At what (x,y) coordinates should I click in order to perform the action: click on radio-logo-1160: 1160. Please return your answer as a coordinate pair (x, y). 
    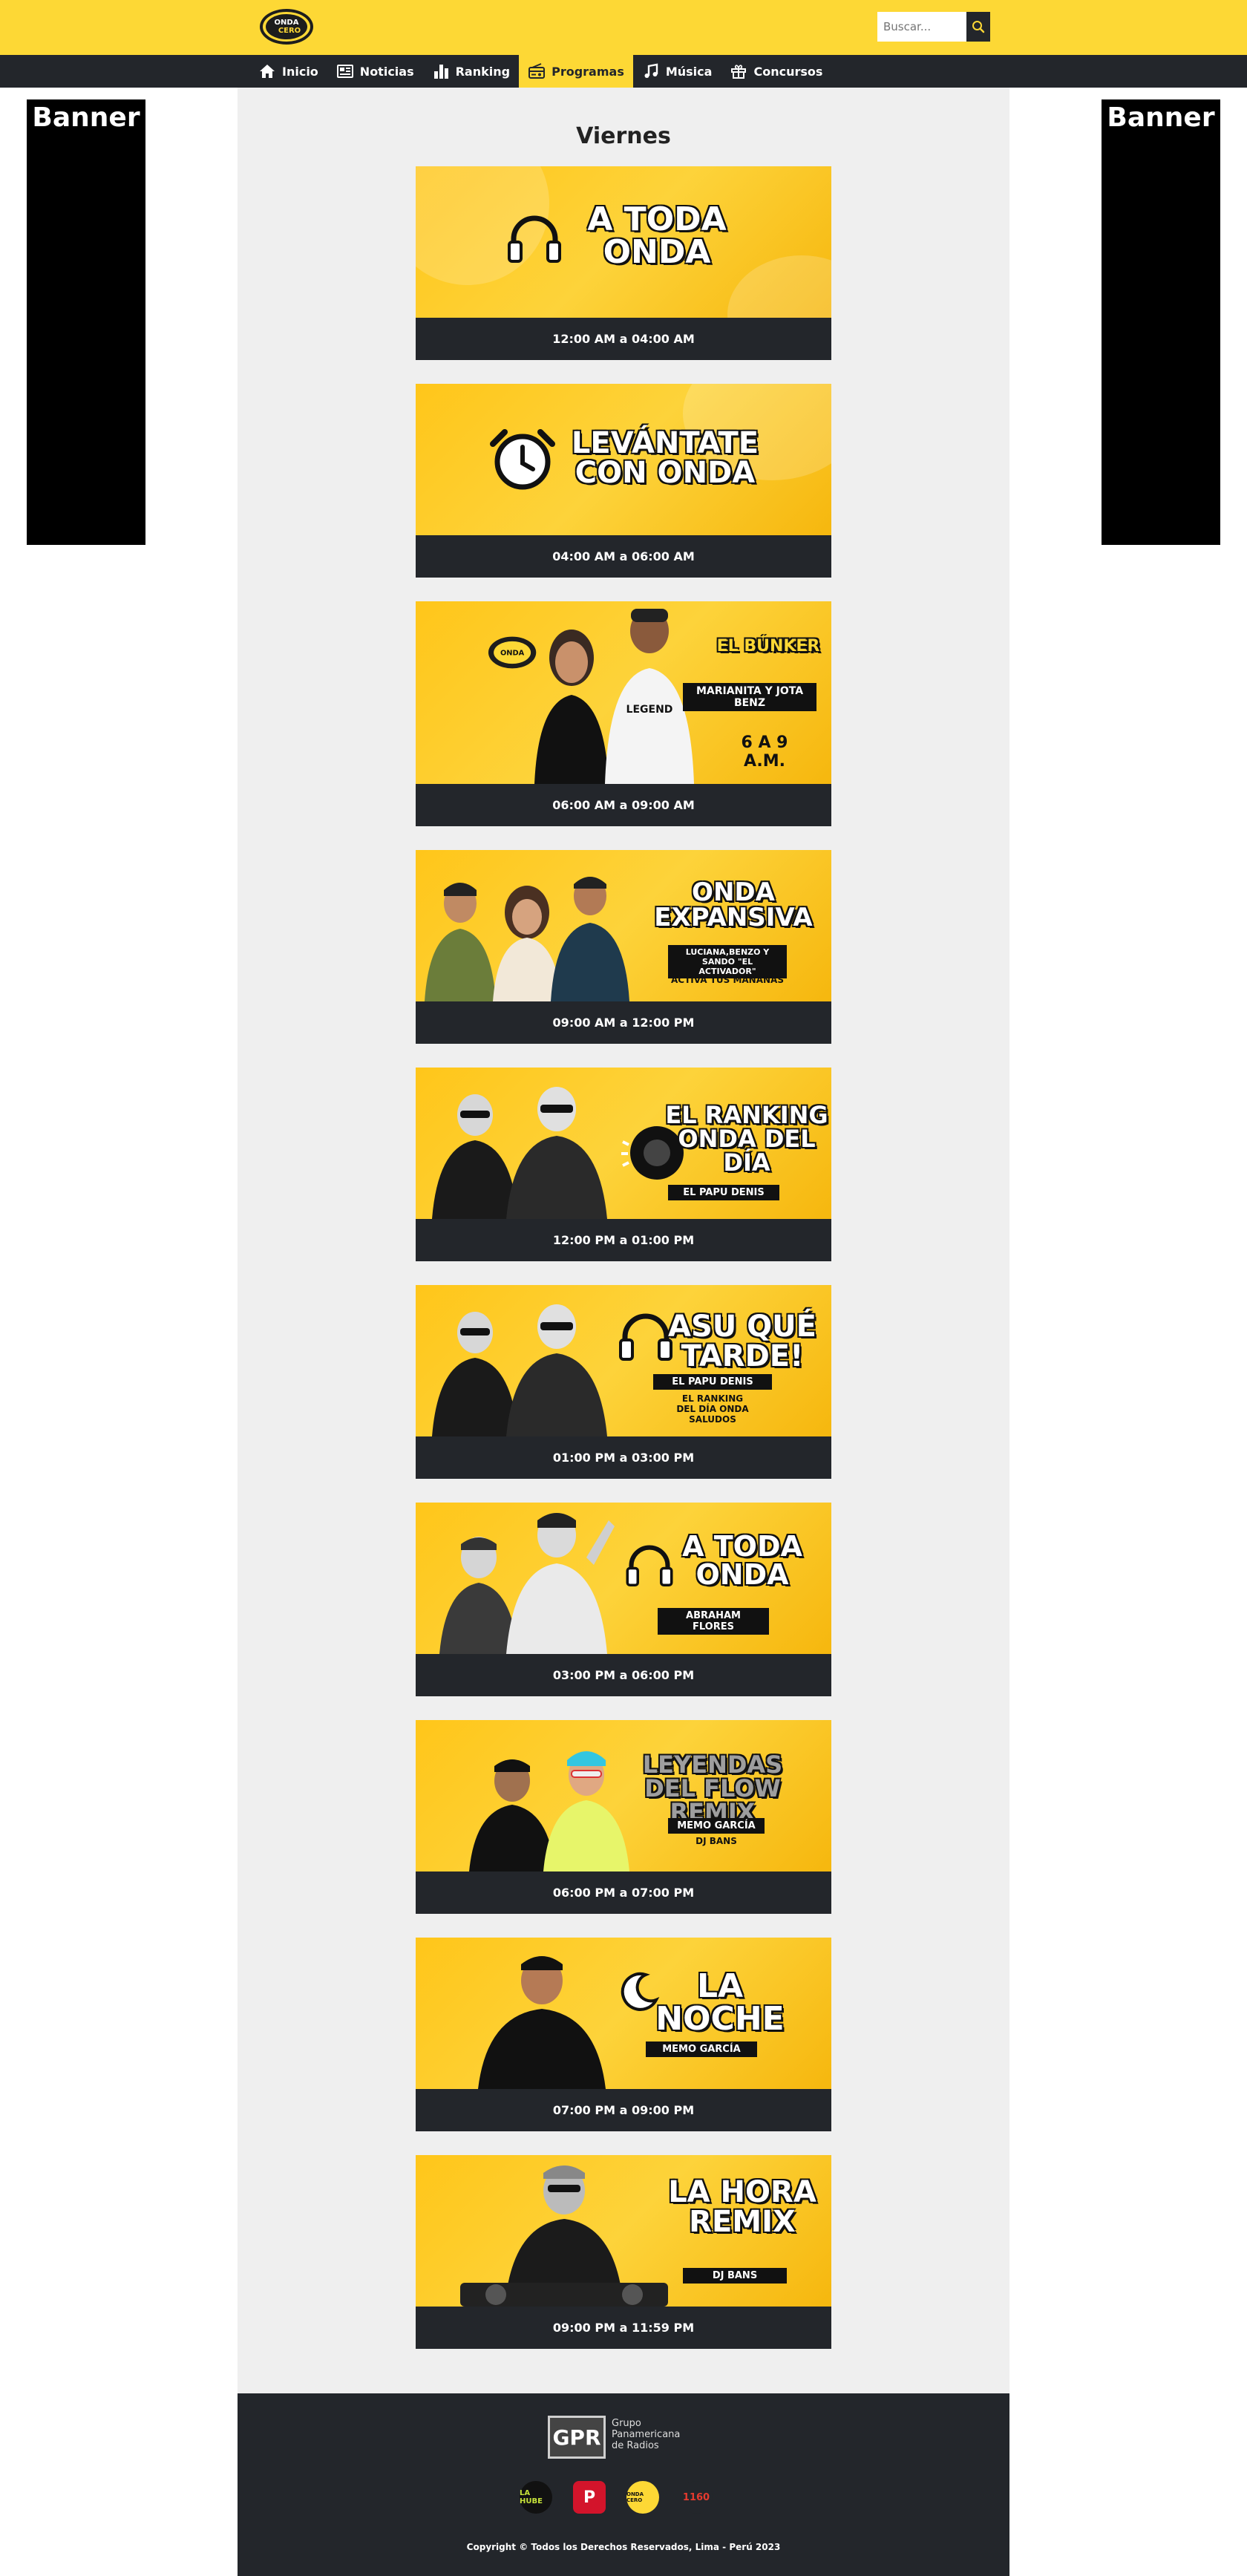
    Looking at the image, I should click on (696, 2497).